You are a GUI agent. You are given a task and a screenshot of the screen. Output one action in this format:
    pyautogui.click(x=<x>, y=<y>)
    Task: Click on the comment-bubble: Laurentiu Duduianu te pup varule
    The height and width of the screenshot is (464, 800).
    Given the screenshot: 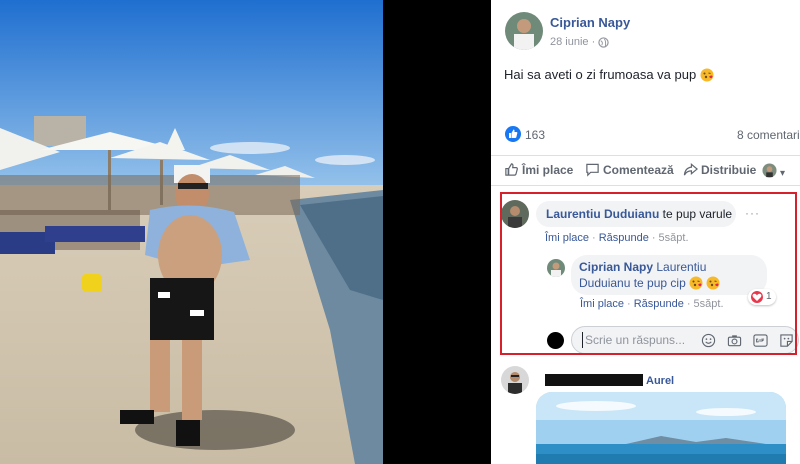 What is the action you would take?
    pyautogui.click(x=636, y=214)
    